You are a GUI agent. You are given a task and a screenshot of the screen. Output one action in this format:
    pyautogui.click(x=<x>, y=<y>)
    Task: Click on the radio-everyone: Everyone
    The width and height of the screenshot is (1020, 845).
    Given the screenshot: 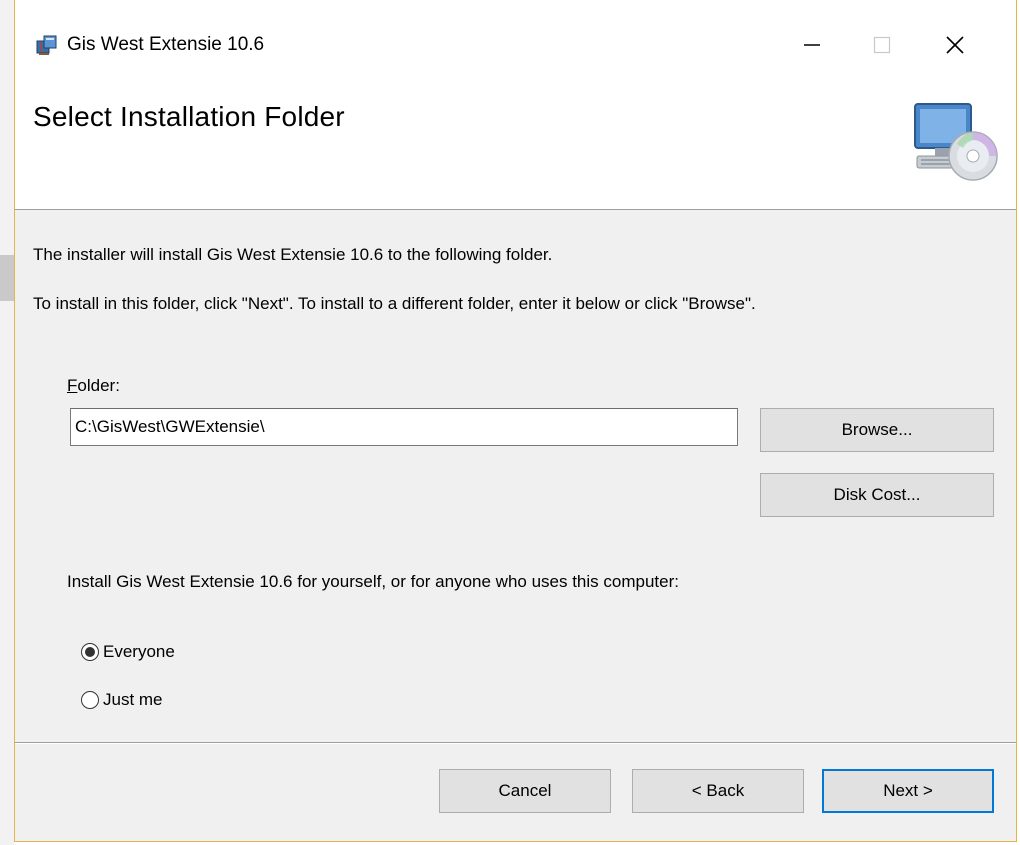 What is the action you would take?
    pyautogui.click(x=128, y=652)
    